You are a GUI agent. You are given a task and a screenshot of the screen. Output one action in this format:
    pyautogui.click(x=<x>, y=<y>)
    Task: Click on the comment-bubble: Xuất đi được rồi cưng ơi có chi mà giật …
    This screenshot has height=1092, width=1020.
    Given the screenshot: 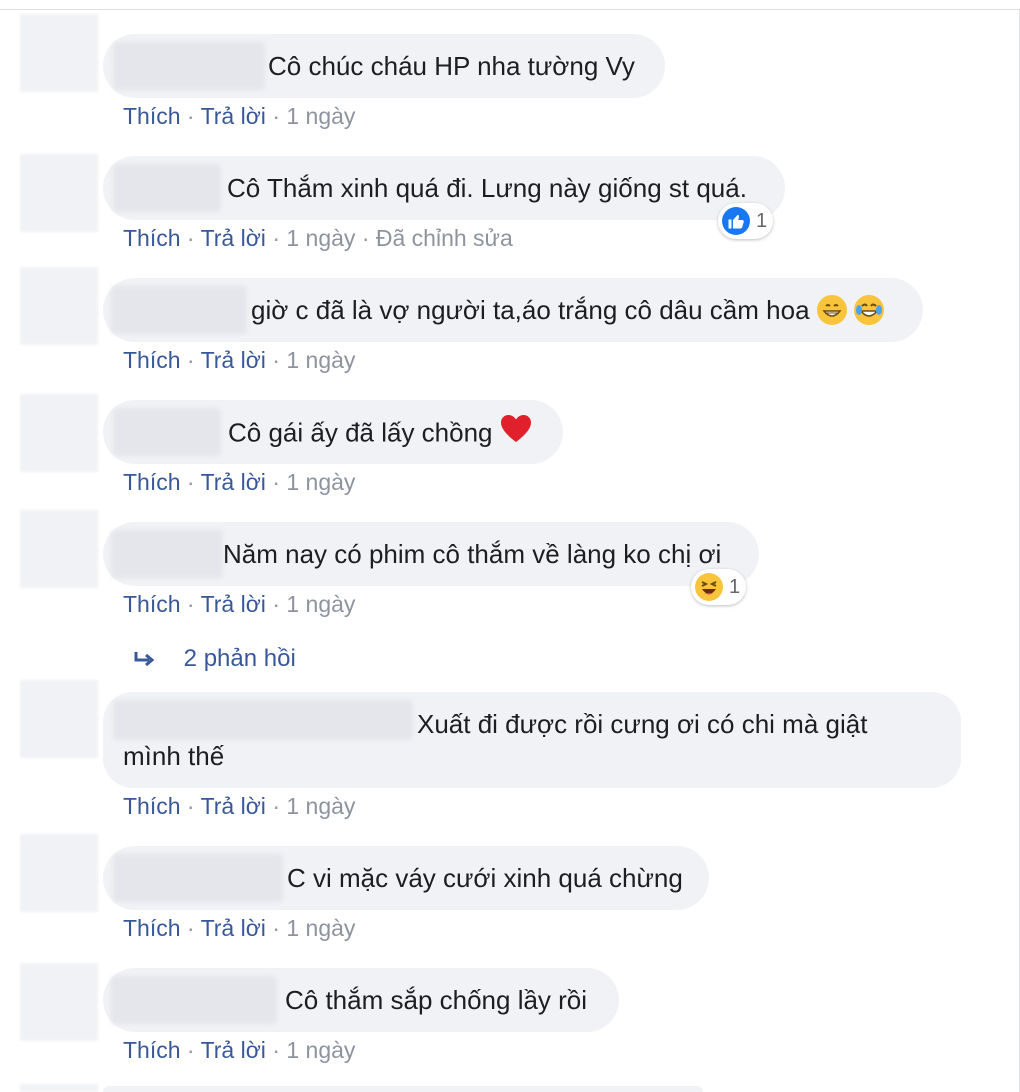 What is the action you would take?
    pyautogui.click(x=532, y=740)
    